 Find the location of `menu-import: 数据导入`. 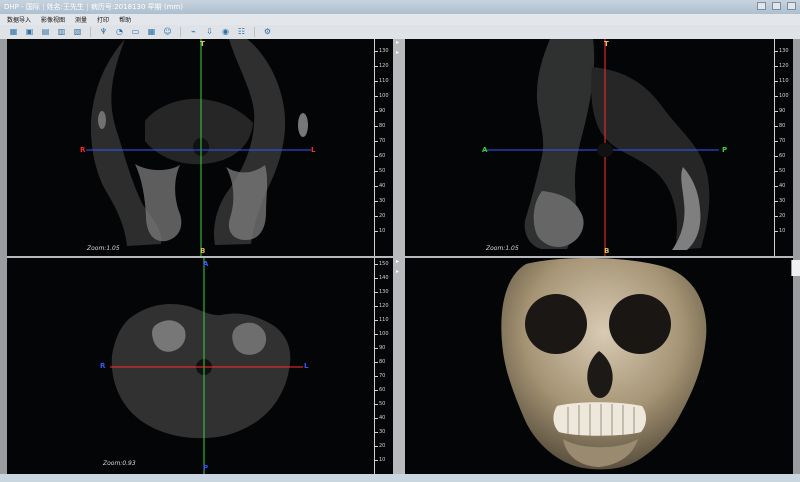

menu-import: 数据导入 is located at coordinates (19, 19).